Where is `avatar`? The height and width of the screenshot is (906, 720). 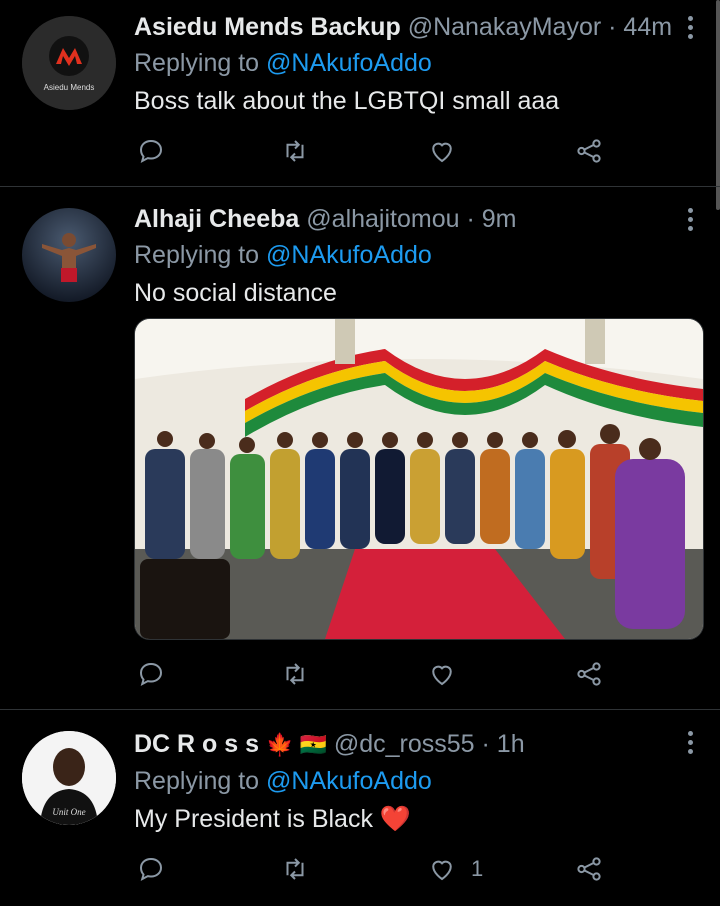 avatar is located at coordinates (69, 255).